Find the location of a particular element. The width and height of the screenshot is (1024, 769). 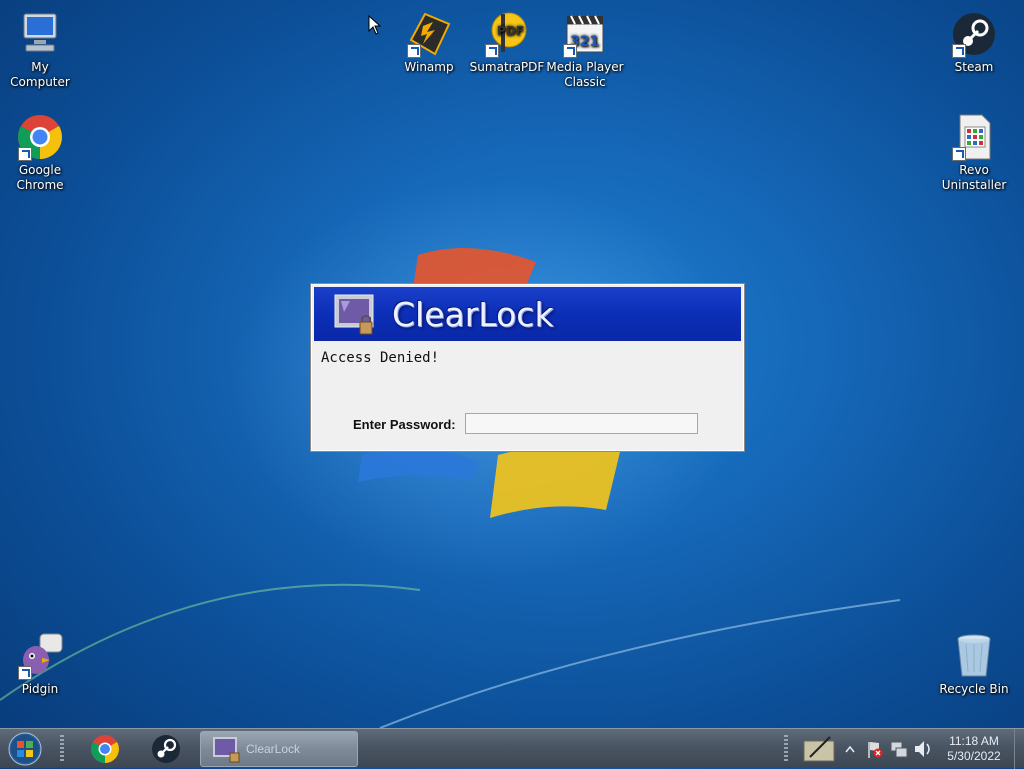

computer-icon is located at coordinates (40, 34).